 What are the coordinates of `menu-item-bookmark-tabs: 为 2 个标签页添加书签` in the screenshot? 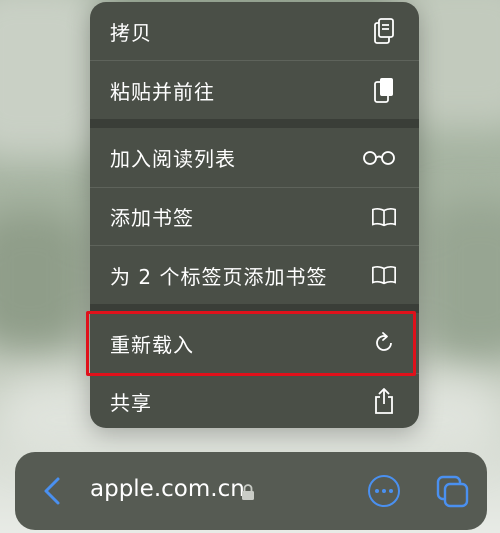 It's located at (254, 275).